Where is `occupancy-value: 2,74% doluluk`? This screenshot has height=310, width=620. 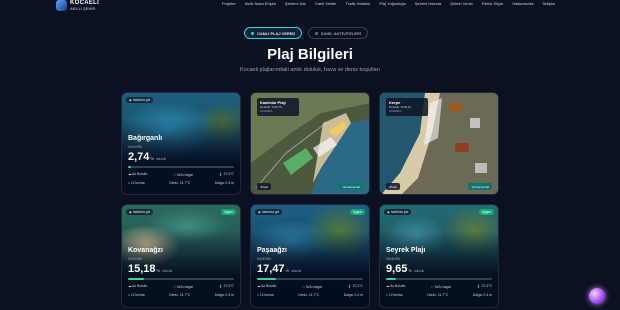
occupancy-value: 2,74% doluluk is located at coordinates (147, 157).